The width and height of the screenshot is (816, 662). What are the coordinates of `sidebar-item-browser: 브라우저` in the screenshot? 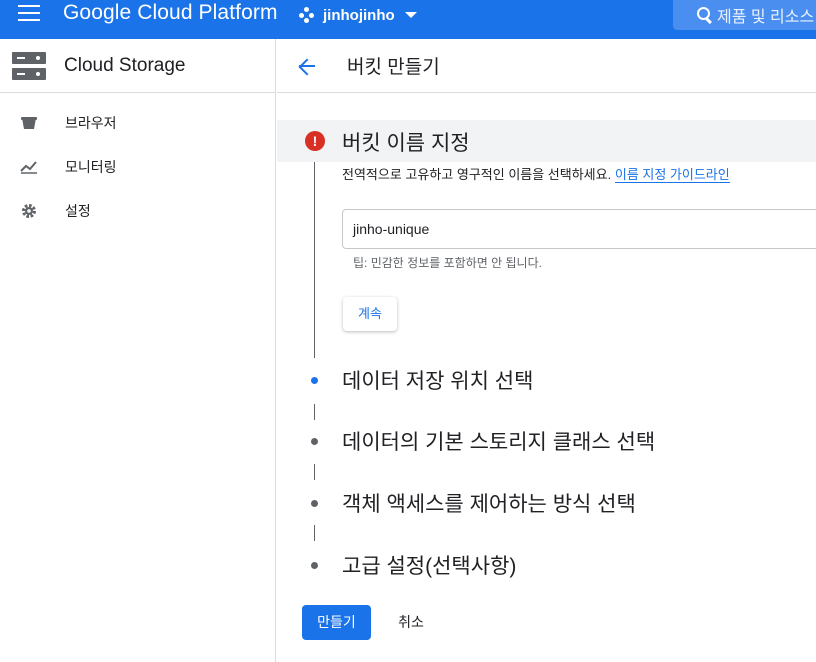 It's located at (137, 123).